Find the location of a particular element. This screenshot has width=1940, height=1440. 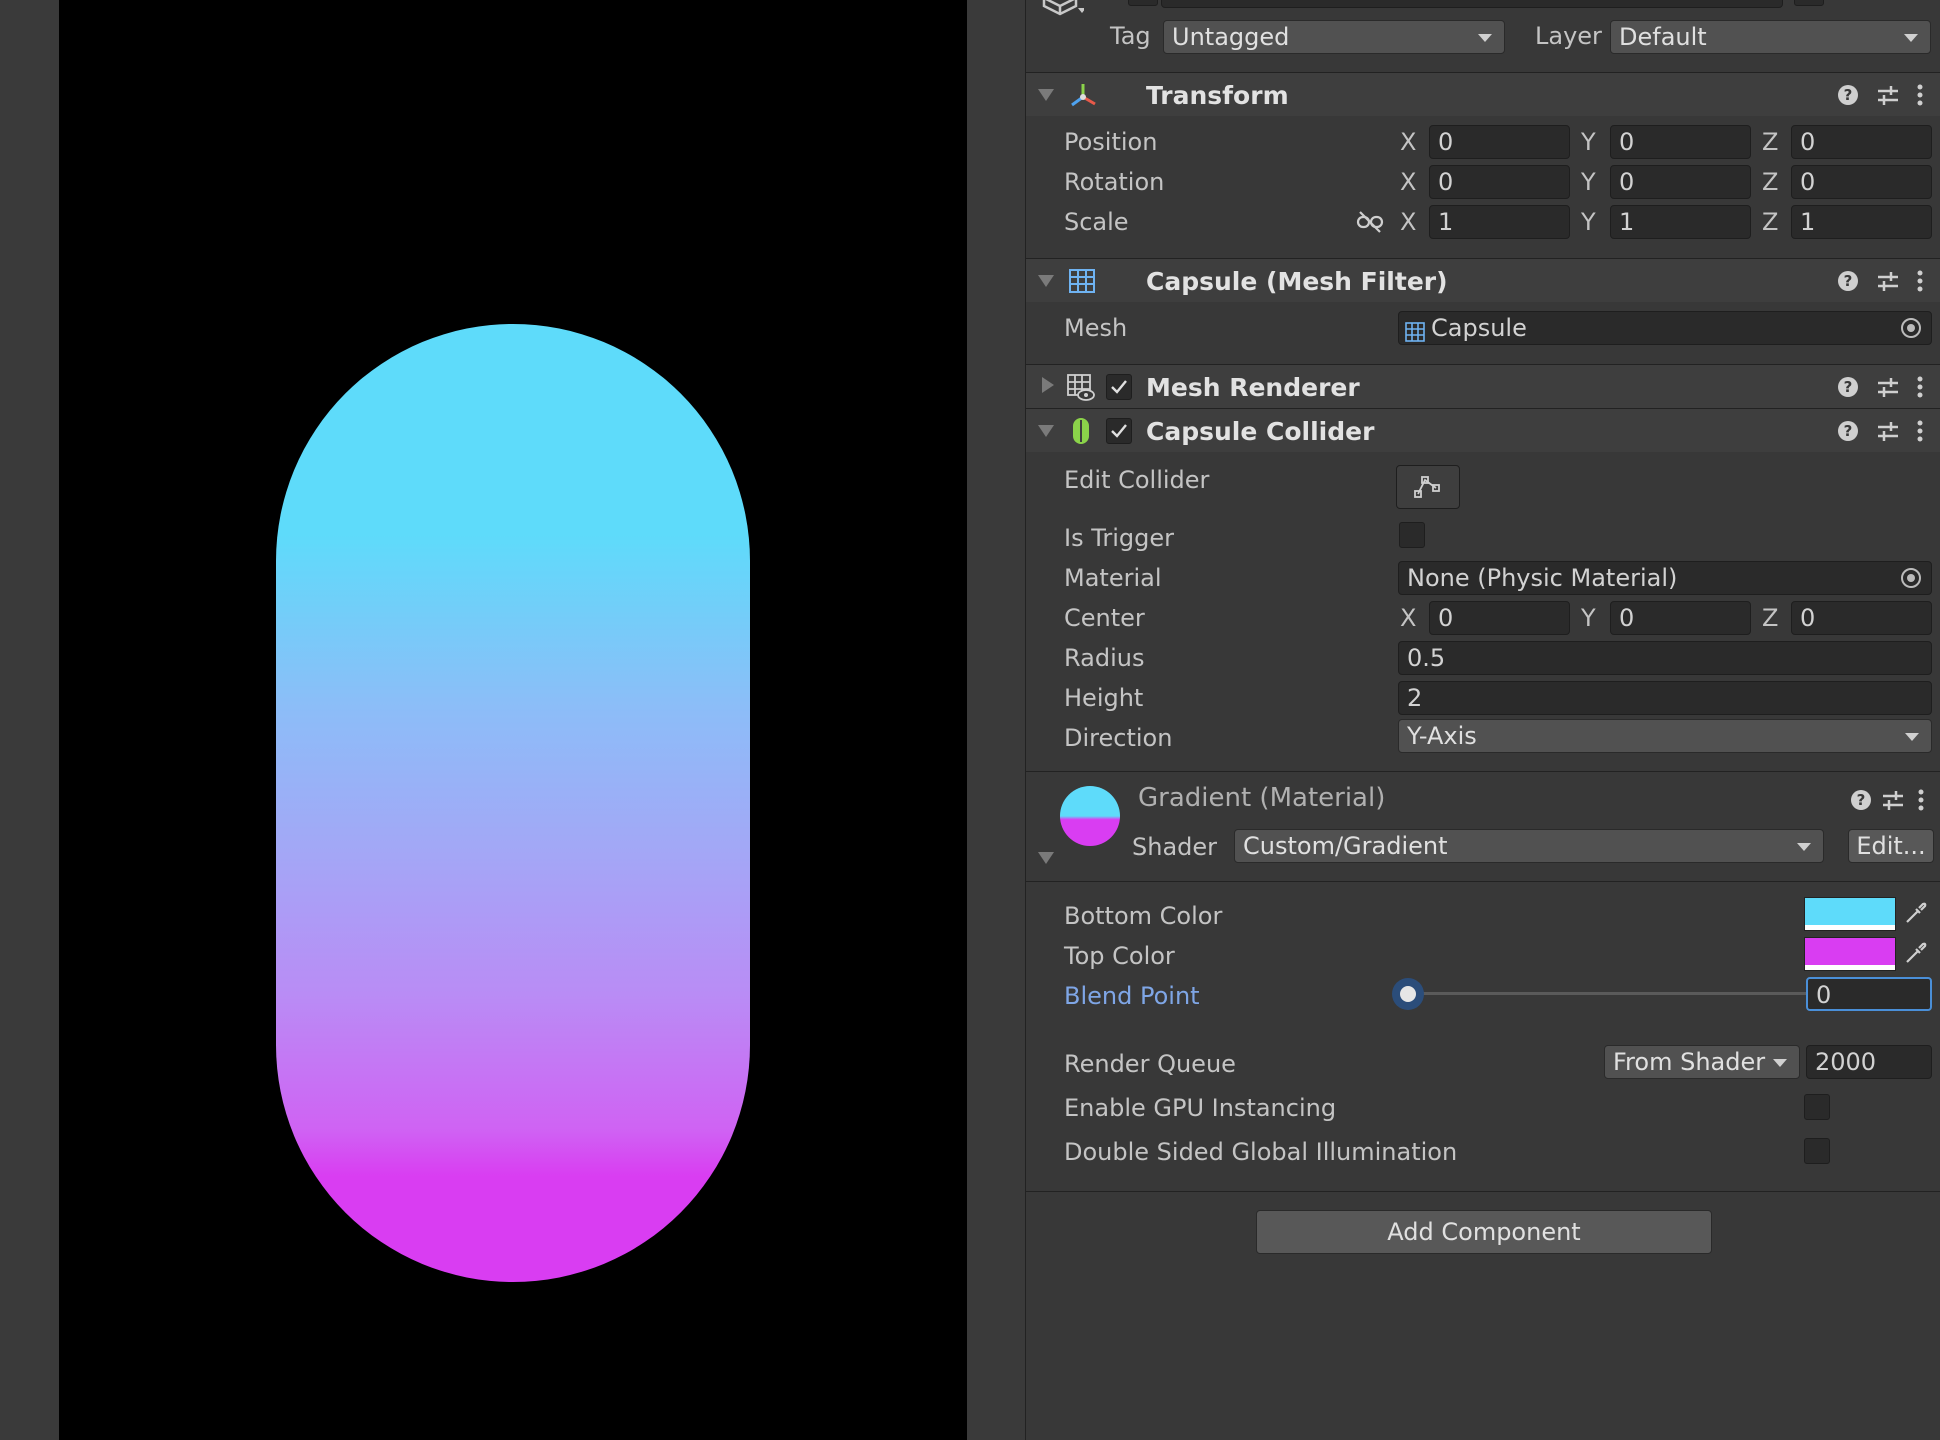

blend-point-slider-handle is located at coordinates (1408, 994).